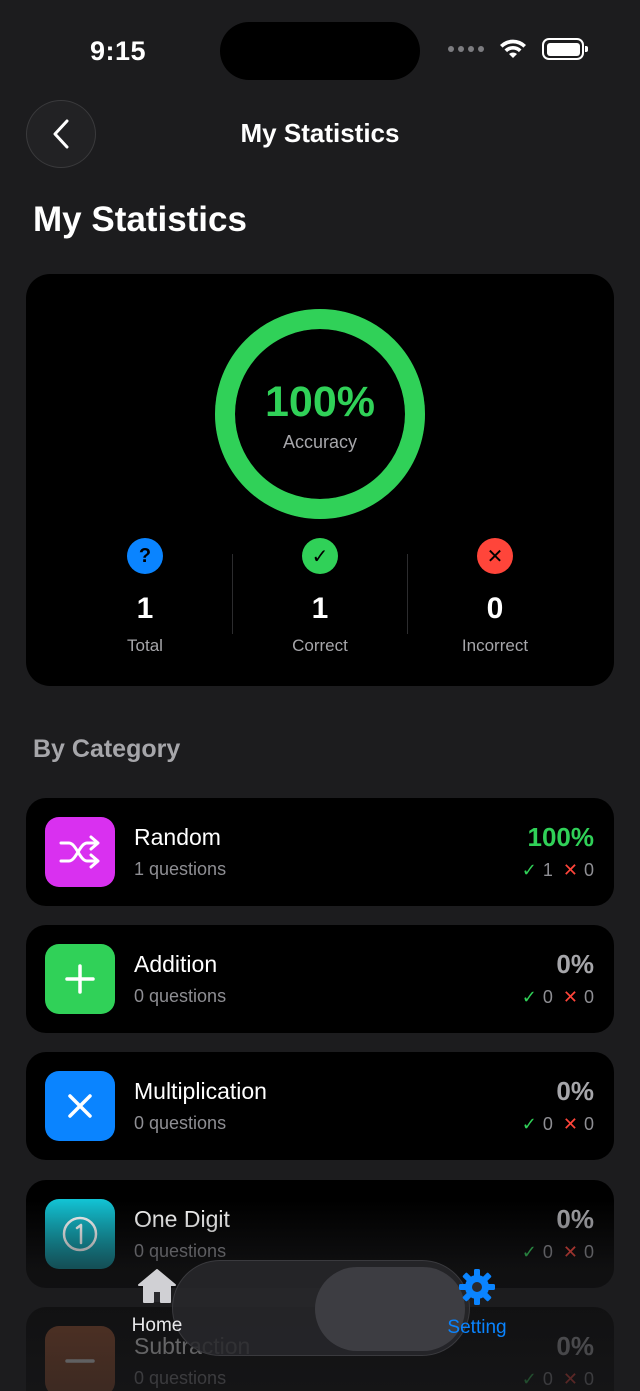 The image size is (640, 1391). What do you see at coordinates (80, 979) in the screenshot?
I see `plus-icon` at bounding box center [80, 979].